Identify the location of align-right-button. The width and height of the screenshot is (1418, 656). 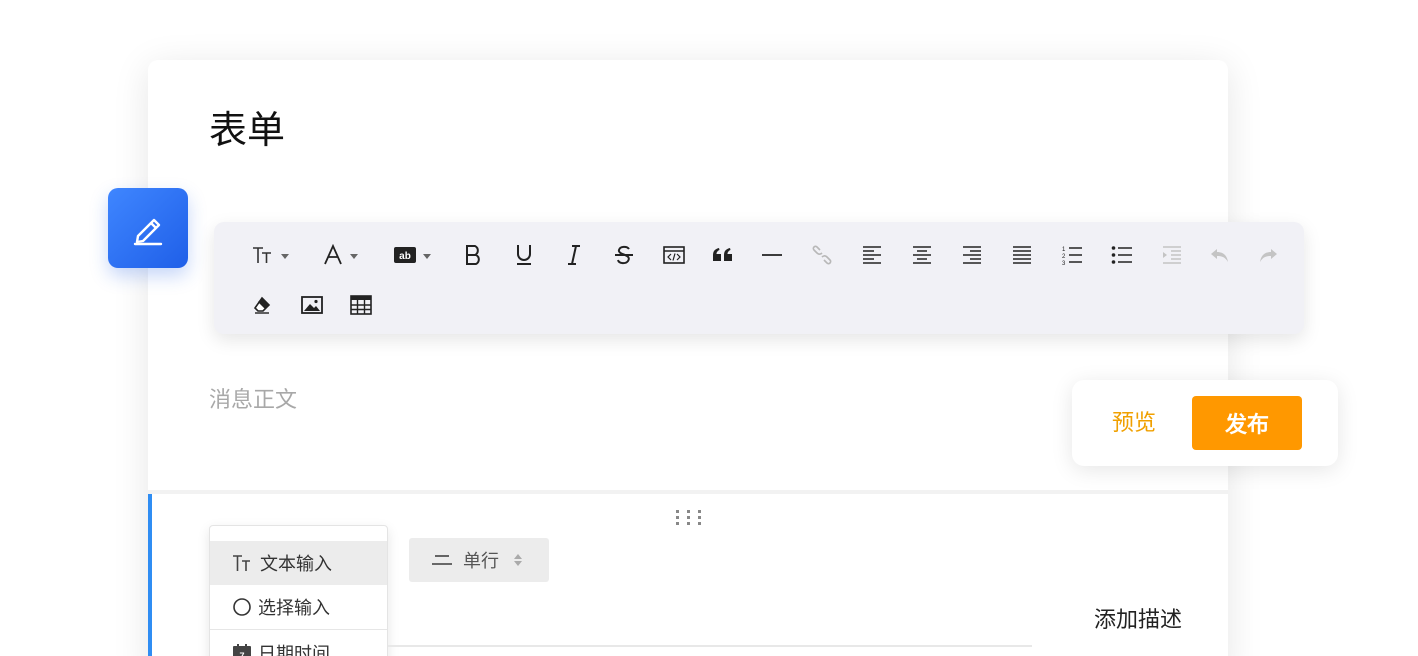
(972, 255).